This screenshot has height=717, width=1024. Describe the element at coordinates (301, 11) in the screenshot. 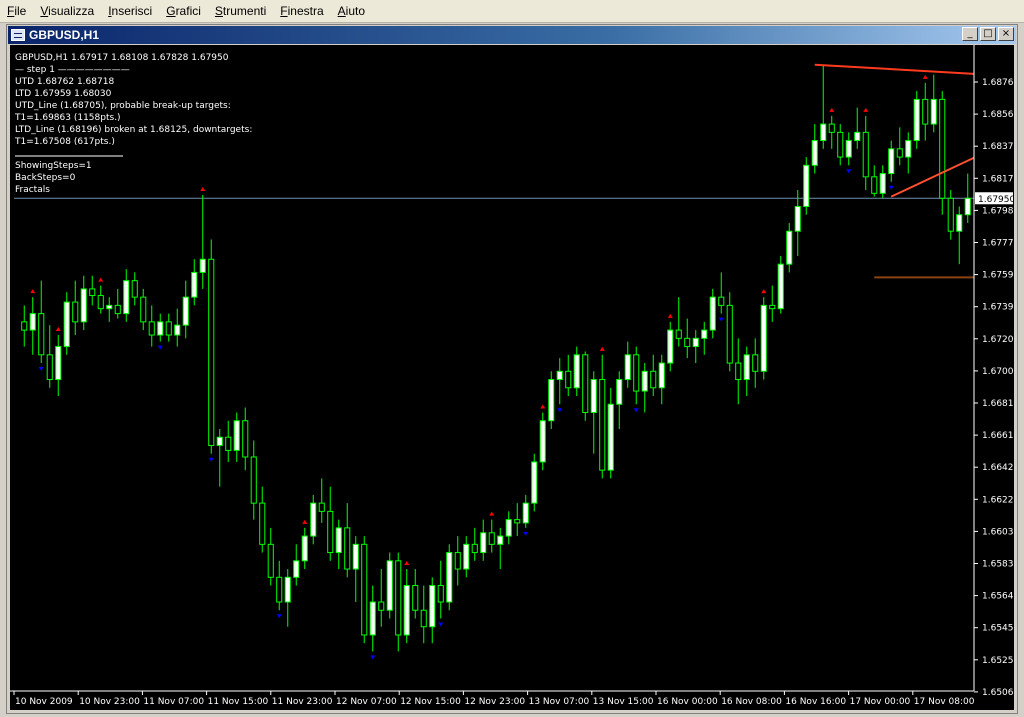

I see `menu-finestra: Finestra` at that location.